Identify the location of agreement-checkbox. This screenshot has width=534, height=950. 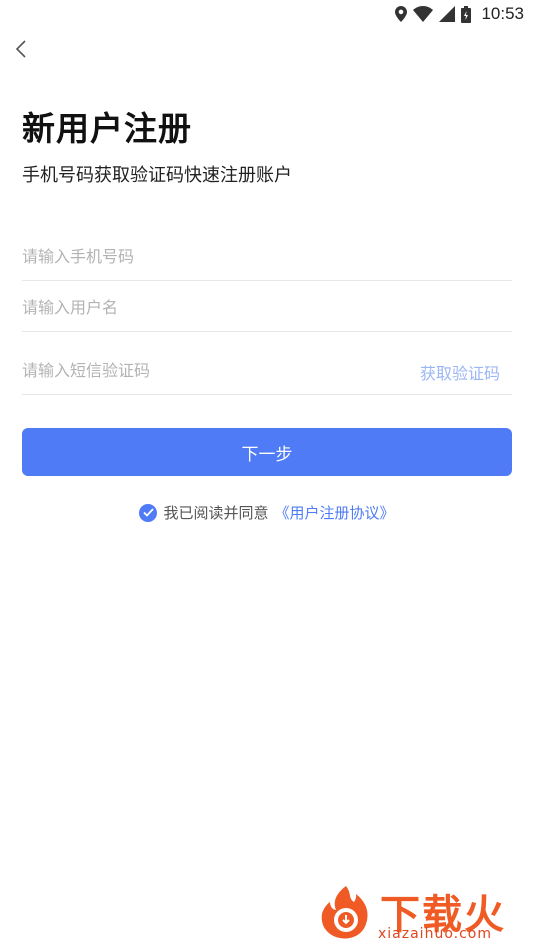
(148, 512).